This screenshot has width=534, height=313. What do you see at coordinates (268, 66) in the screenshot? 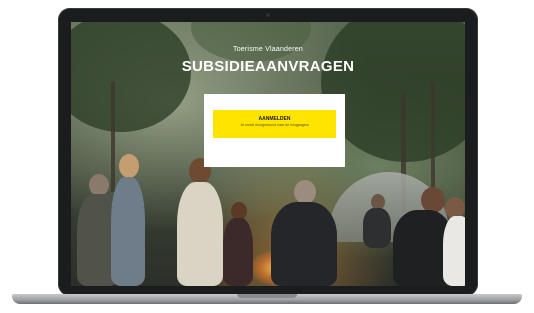
I see `page-title: SUBSIDIEAANVRAGEN` at bounding box center [268, 66].